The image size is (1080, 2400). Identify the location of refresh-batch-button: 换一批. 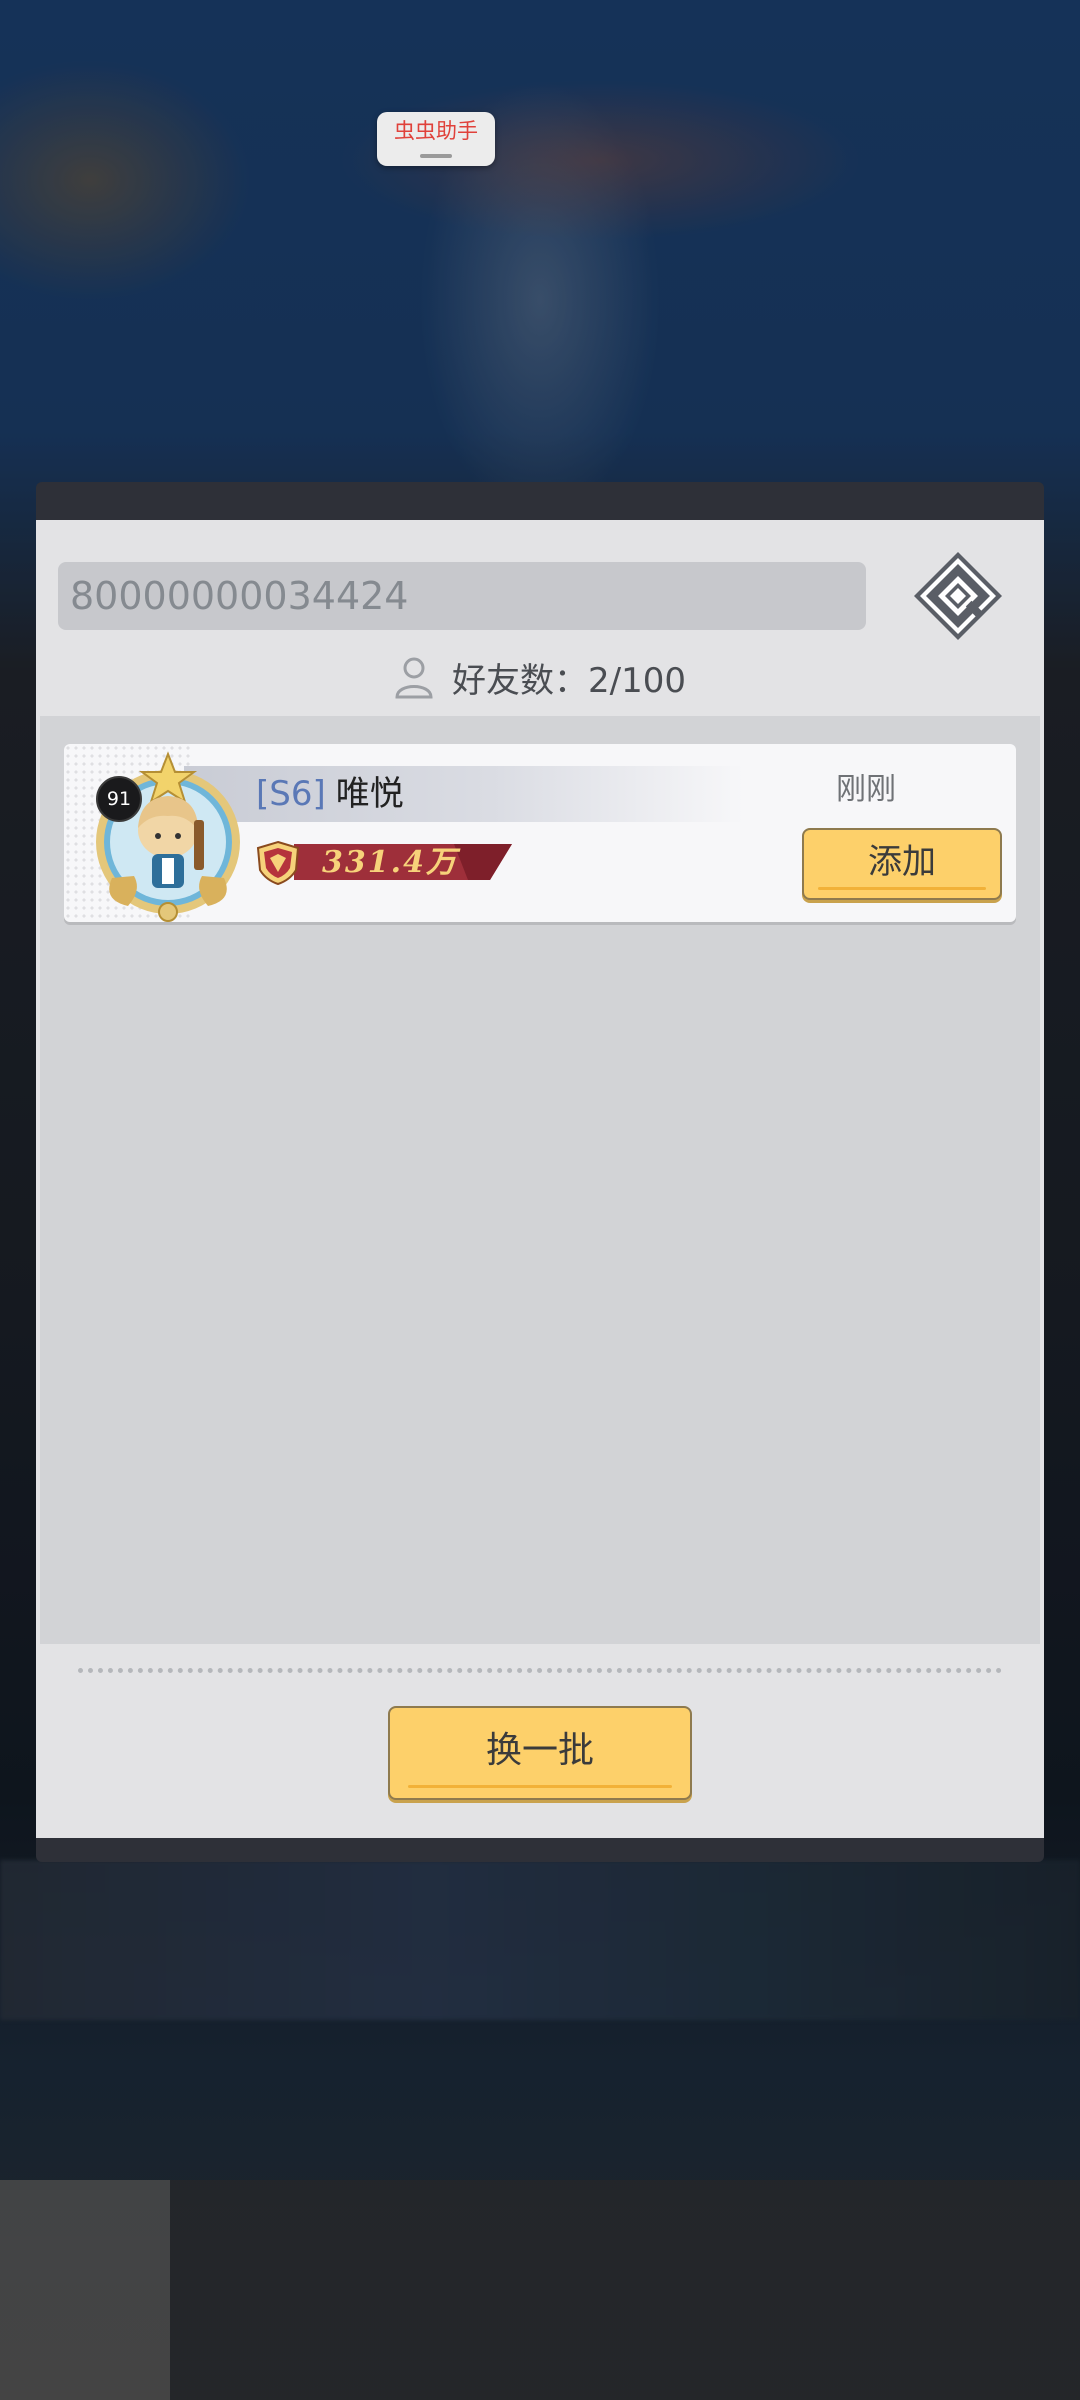
(540, 1753).